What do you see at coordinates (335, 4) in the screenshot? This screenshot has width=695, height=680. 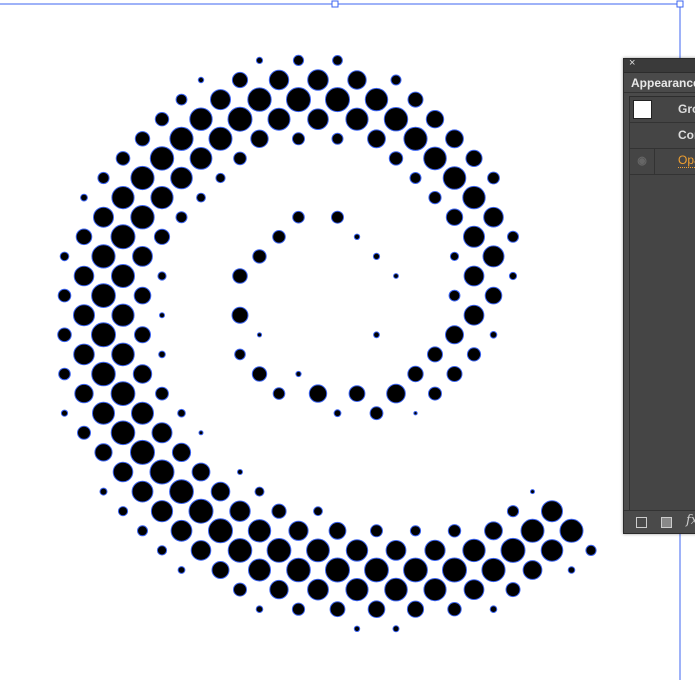 I see `selection-handle-top` at bounding box center [335, 4].